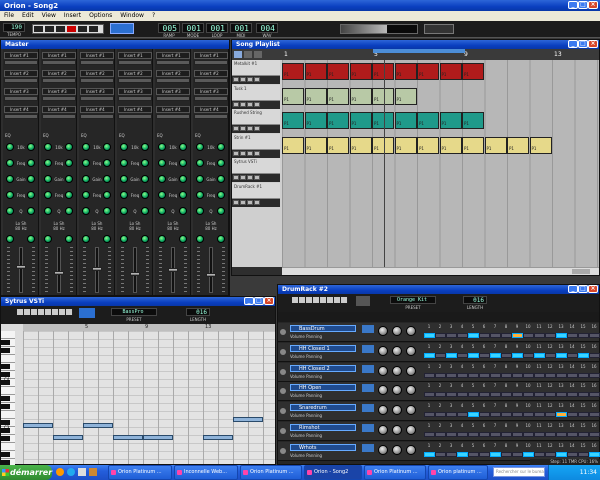  I want to click on drumrack-minimize-button: _, so click(573, 289).